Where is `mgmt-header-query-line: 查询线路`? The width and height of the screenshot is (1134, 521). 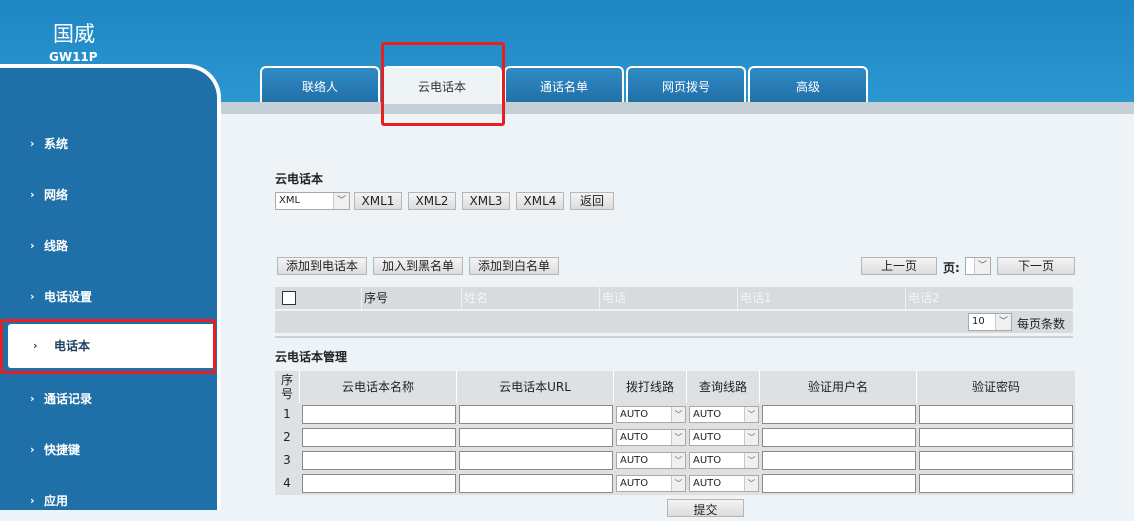 mgmt-header-query-line: 查询线路 is located at coordinates (723, 387).